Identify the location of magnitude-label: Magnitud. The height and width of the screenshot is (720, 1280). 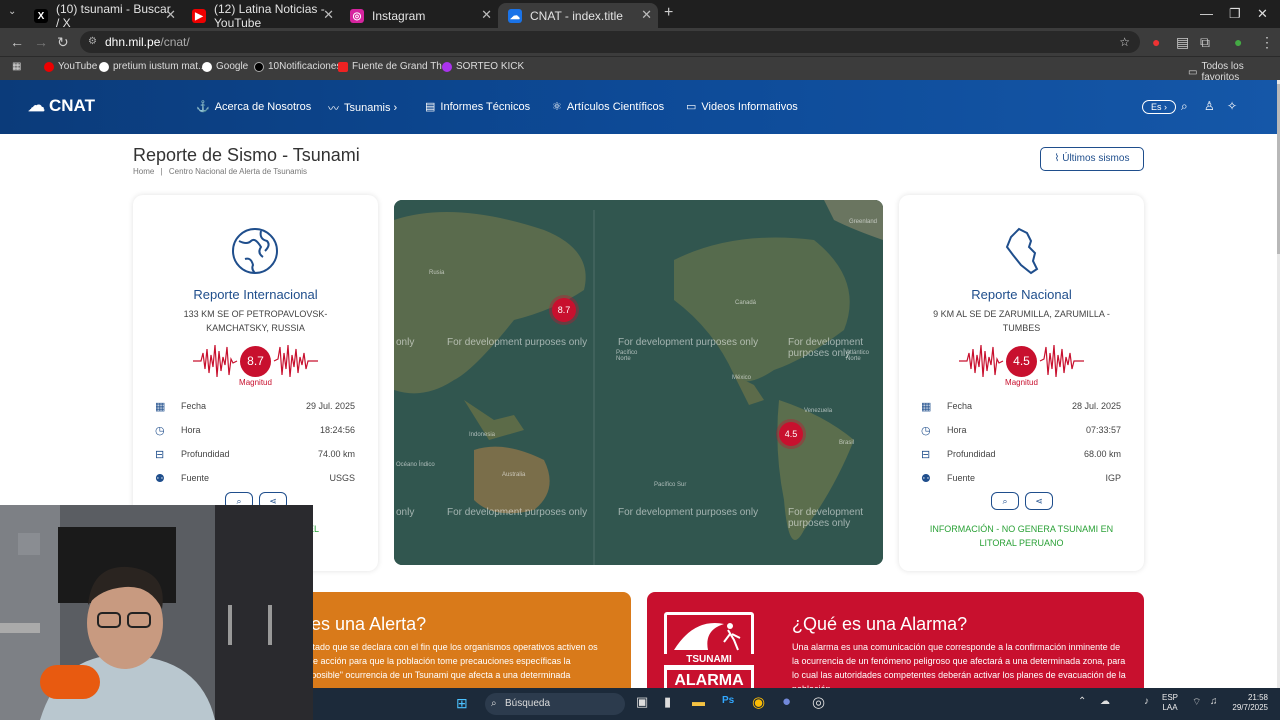
(255, 382).